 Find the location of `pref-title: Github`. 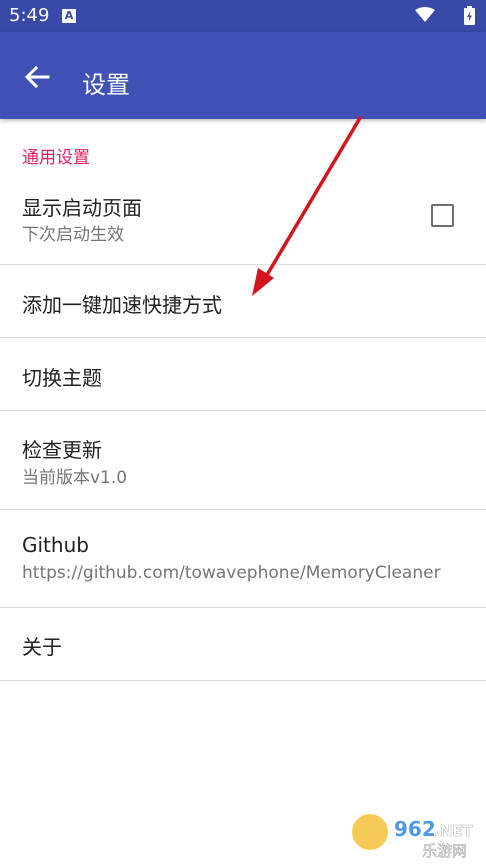

pref-title: Github is located at coordinates (55, 545).